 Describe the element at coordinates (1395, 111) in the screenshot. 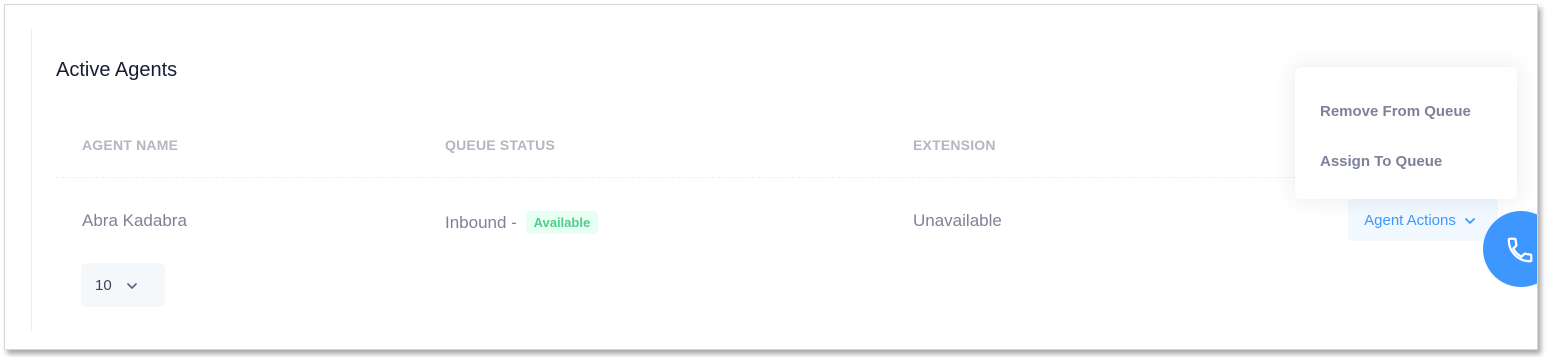

I see `menu-item-remove-from-queue: Remove From Queue` at that location.